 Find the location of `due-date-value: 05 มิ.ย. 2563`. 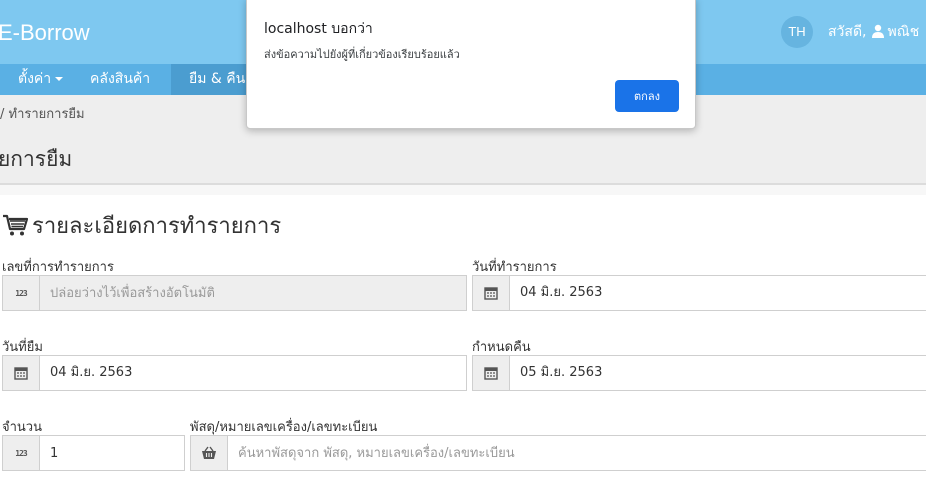

due-date-value: 05 มิ.ย. 2563 is located at coordinates (561, 372).